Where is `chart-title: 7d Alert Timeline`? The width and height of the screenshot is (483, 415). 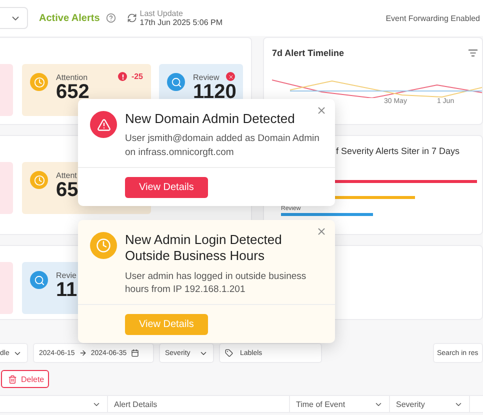 chart-title: 7d Alert Timeline is located at coordinates (308, 53).